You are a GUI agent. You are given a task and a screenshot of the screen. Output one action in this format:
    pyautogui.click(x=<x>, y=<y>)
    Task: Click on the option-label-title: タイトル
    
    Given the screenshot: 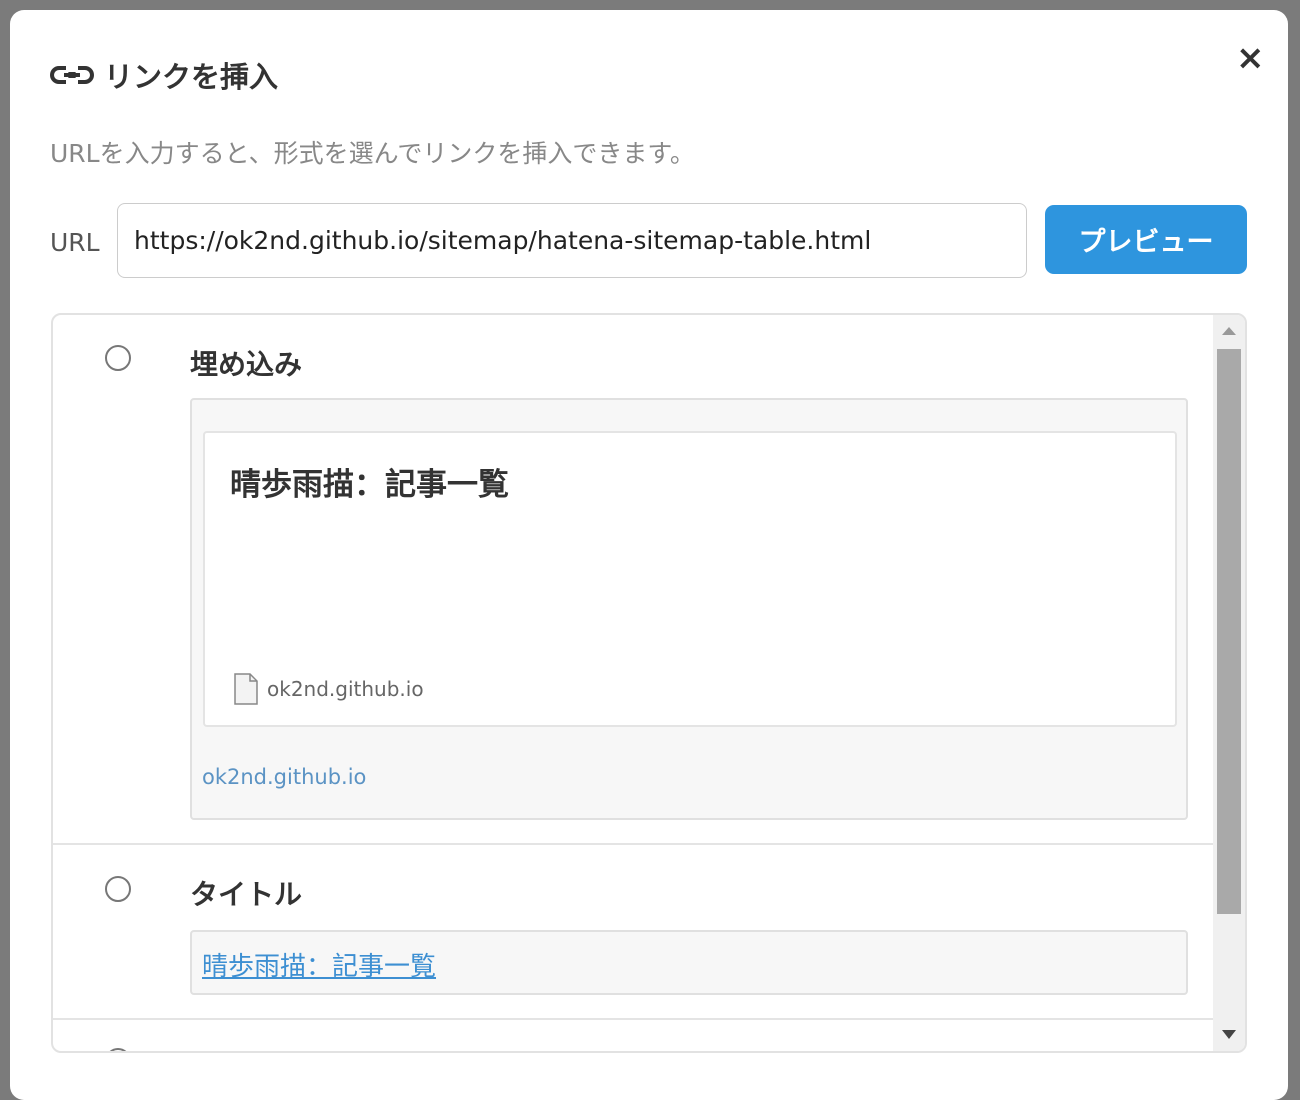 What is the action you would take?
    pyautogui.click(x=246, y=894)
    